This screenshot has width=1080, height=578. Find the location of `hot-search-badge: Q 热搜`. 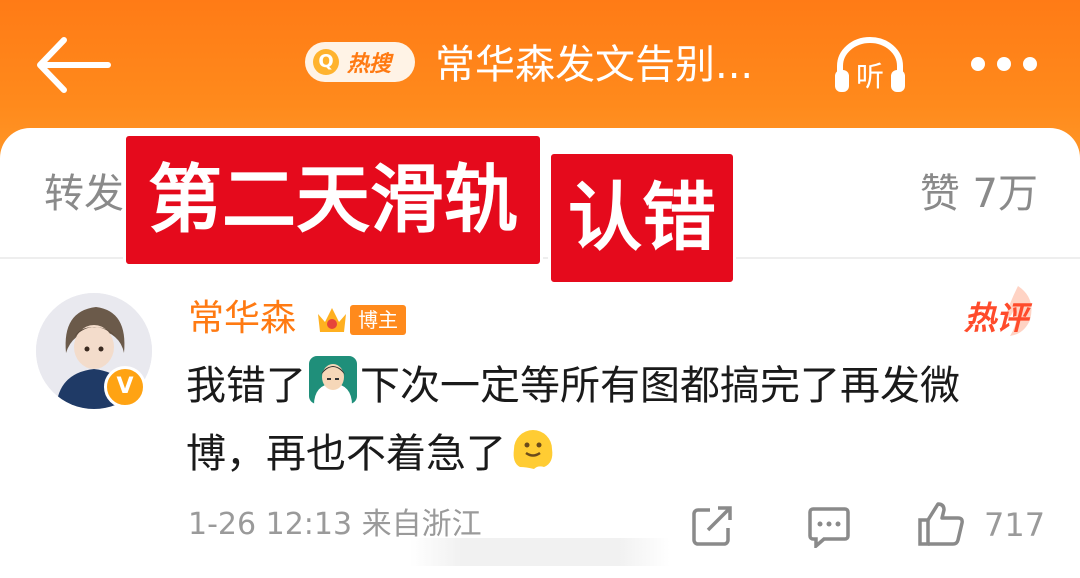

hot-search-badge: Q 热搜 is located at coordinates (360, 62).